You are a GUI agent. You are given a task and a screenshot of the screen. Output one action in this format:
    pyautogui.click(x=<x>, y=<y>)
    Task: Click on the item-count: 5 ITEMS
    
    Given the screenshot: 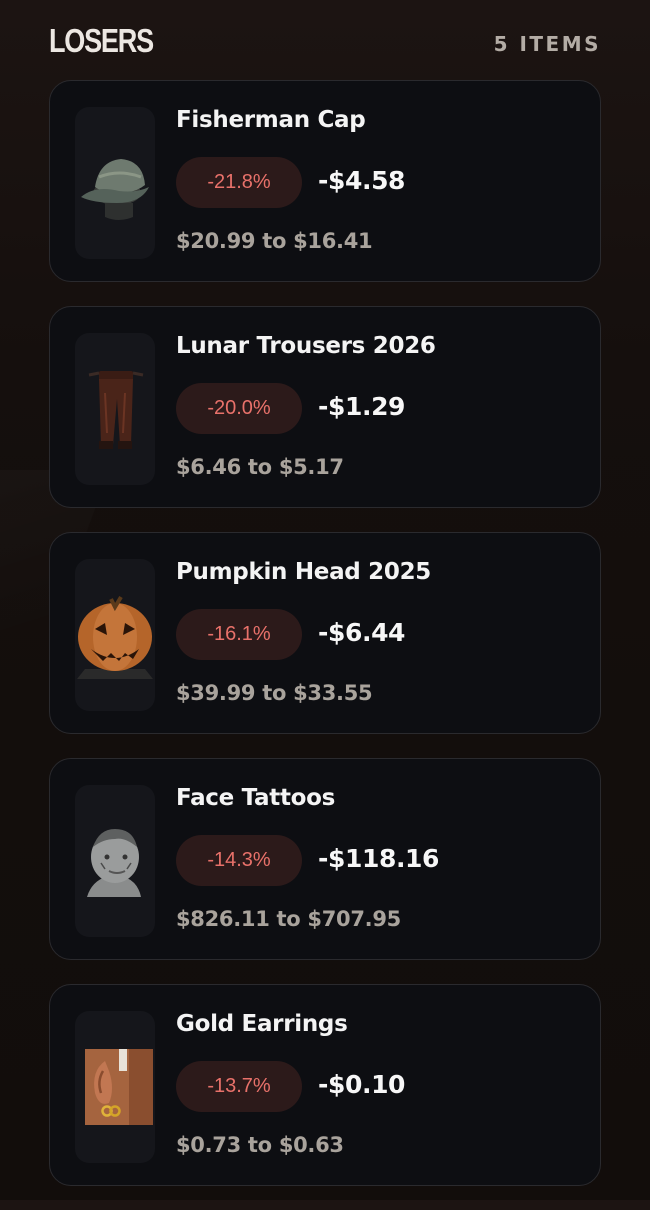 What is the action you would take?
    pyautogui.click(x=547, y=44)
    